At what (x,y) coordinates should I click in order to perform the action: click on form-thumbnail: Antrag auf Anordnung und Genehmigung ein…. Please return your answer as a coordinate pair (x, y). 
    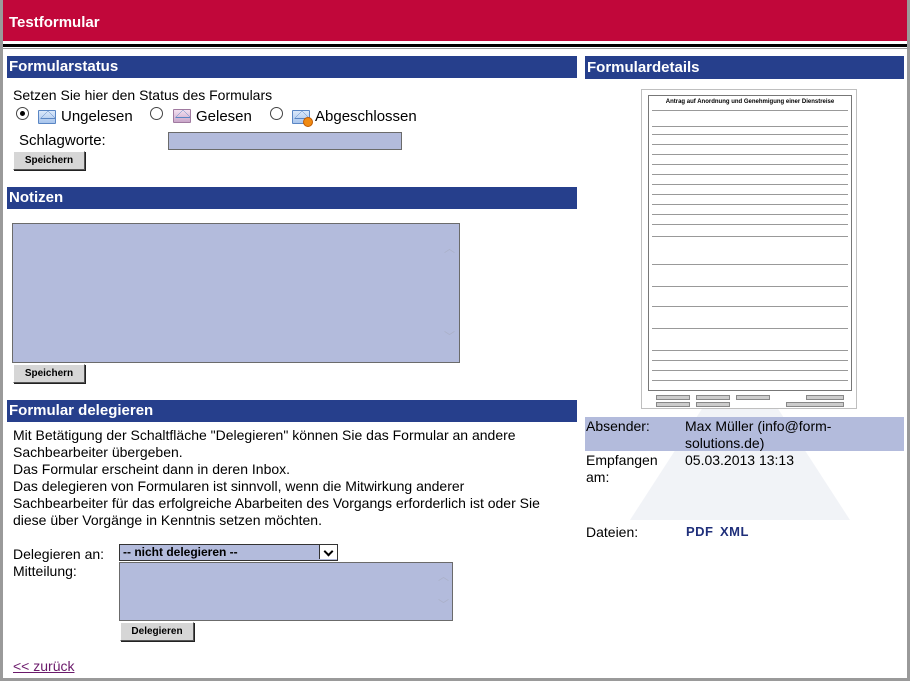
    Looking at the image, I should click on (749, 249).